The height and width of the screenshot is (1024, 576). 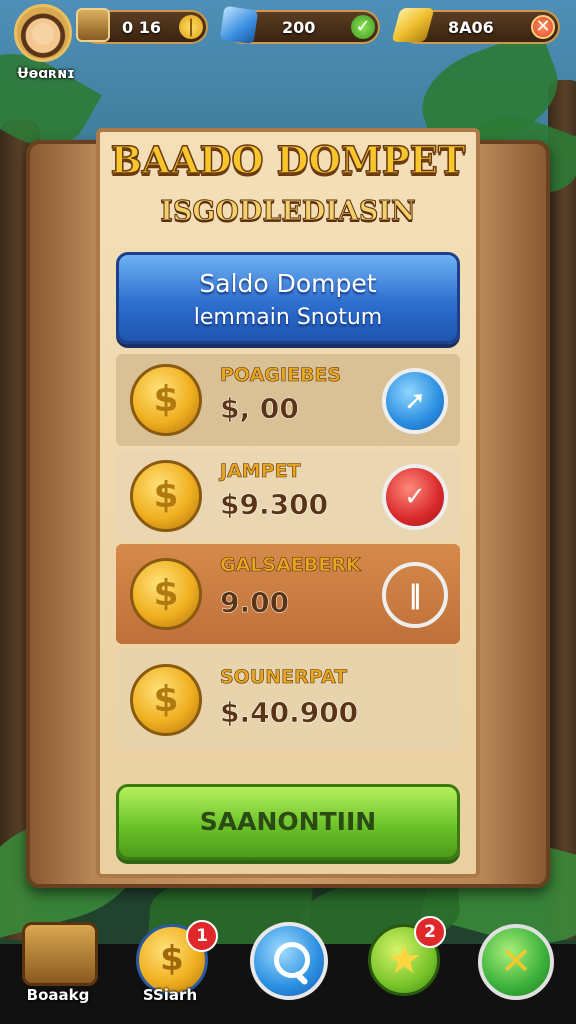 I want to click on balance-button-title: Saldo Dompet, so click(x=288, y=283).